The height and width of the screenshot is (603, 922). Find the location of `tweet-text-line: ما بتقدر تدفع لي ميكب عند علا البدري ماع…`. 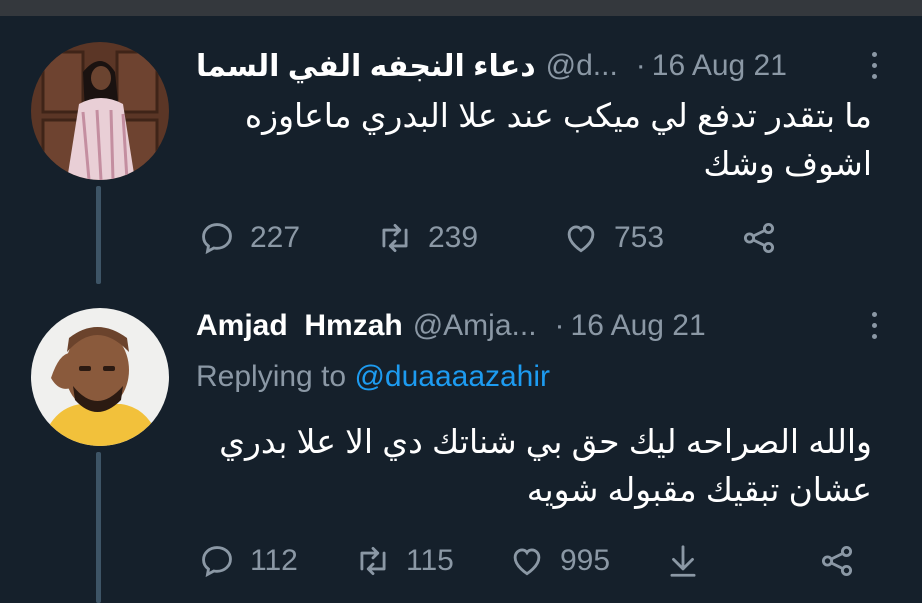

tweet-text-line: ما بتقدر تدفع لي ميكب عند علا البدري ماع… is located at coordinates (558, 115).